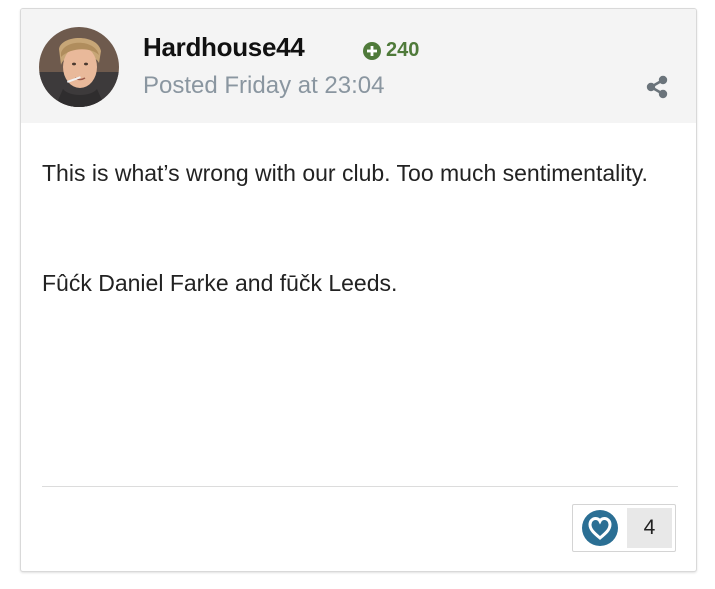  Describe the element at coordinates (263, 86) in the screenshot. I see `post-date: Posted Friday at 23:04` at that location.